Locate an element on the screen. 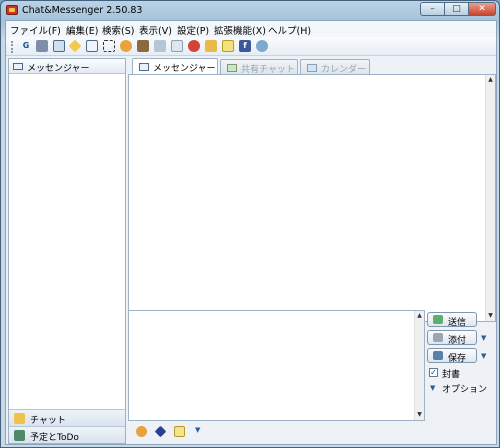 The height and width of the screenshot is (448, 500). scroll-down-arrow: ▼ is located at coordinates (419, 415).